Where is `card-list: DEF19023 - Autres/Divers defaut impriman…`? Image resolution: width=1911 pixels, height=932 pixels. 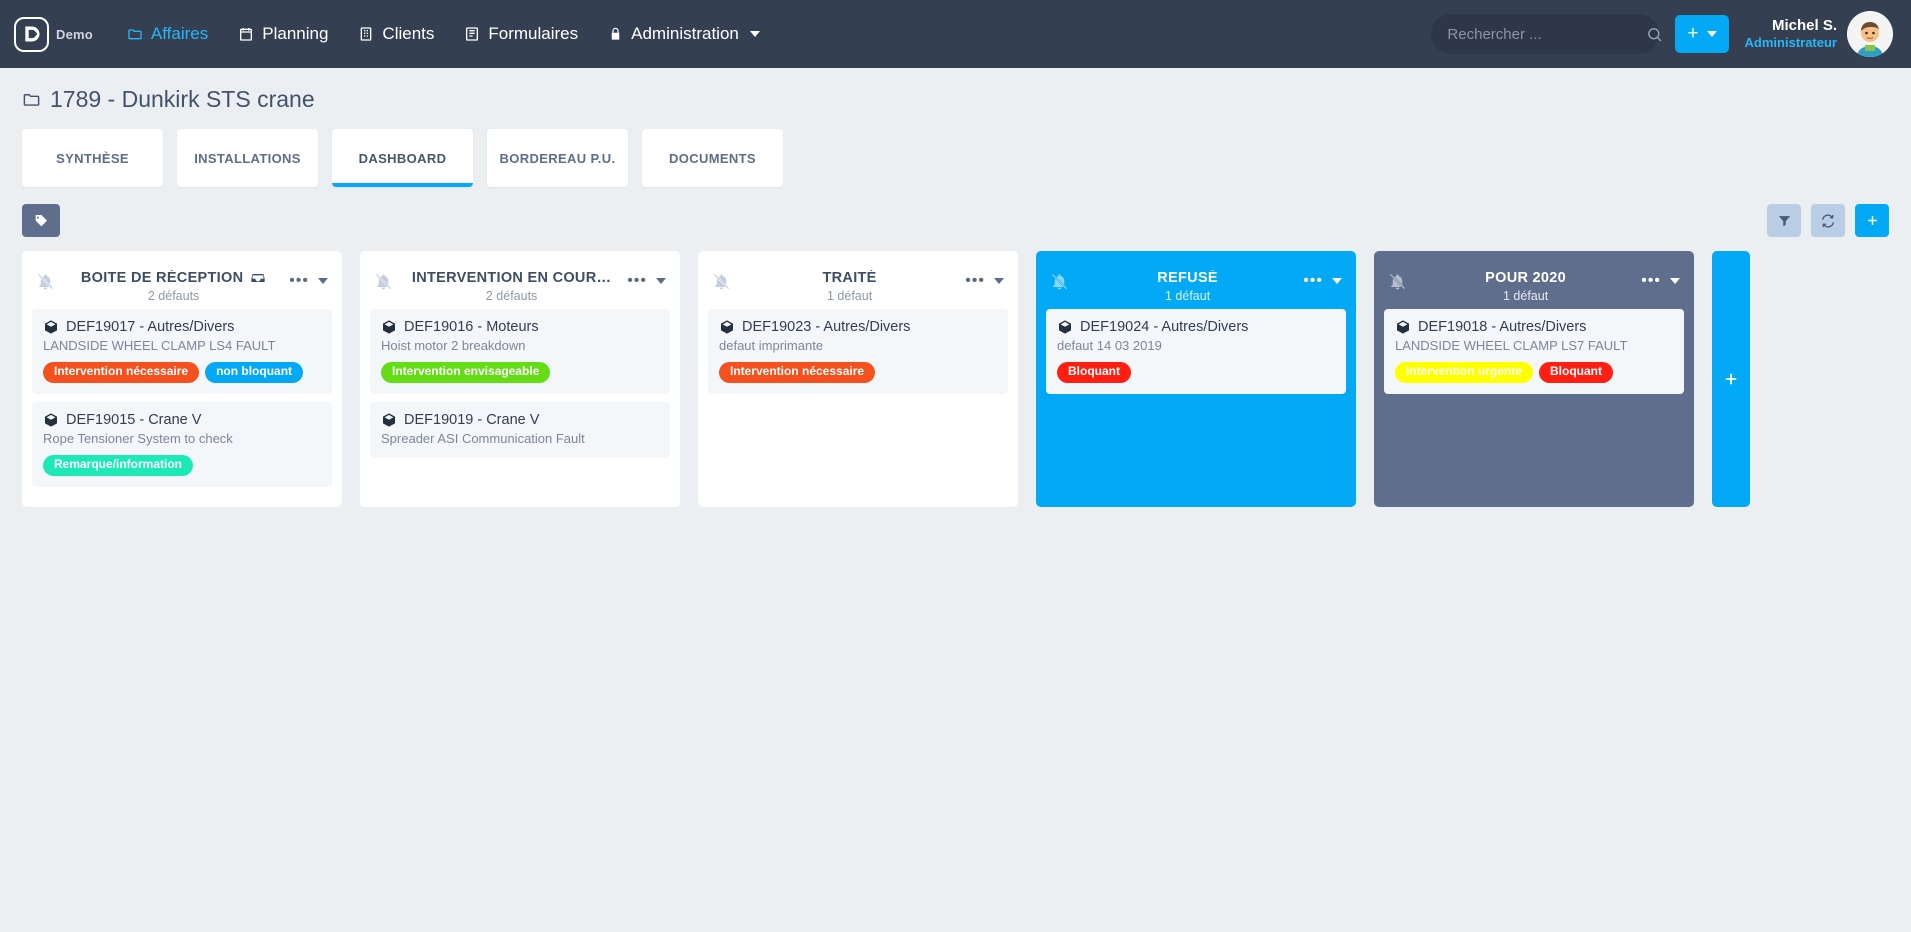
card-list: DEF19023 - Autres/Divers defaut impriman… is located at coordinates (858, 352).